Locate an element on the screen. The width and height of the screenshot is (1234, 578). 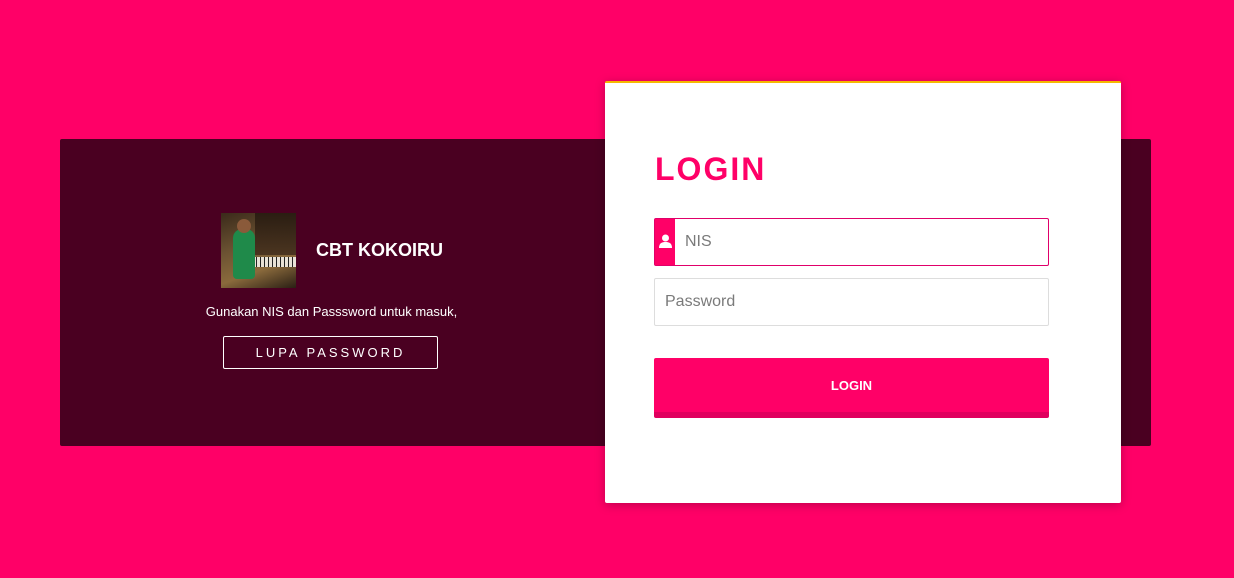
forgot-password-button: LUPA PASSWORD is located at coordinates (330, 352).